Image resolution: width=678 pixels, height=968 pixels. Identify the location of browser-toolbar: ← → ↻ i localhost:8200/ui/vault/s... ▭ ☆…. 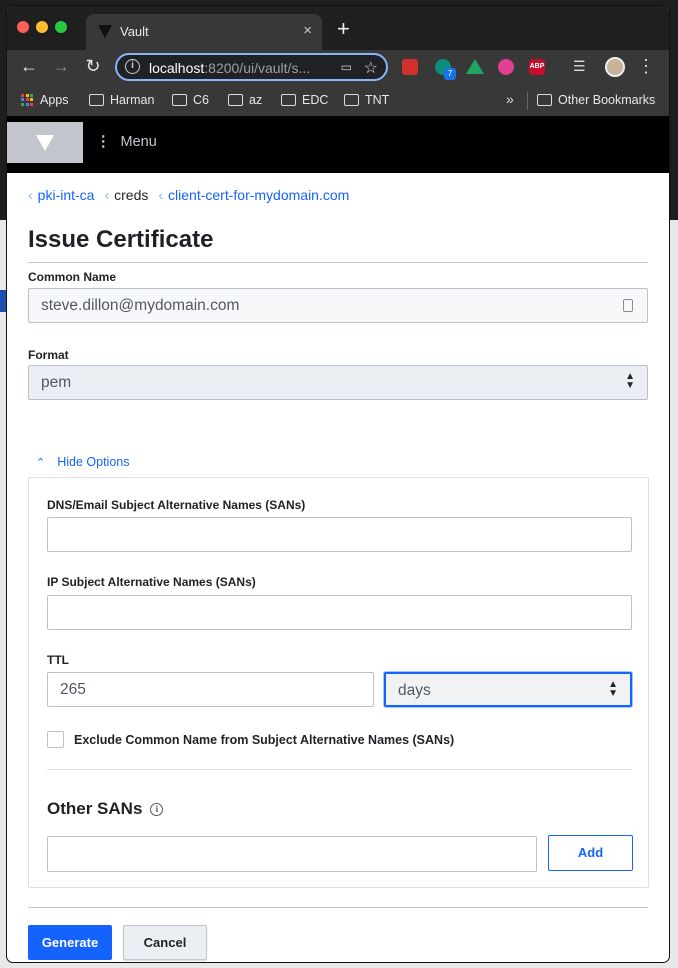
(338, 68).